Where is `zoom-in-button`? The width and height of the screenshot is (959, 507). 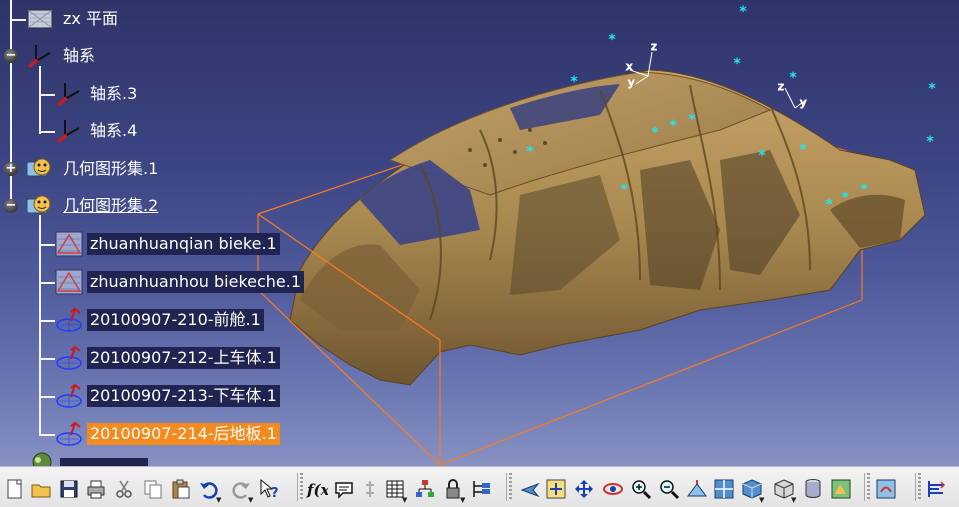
zoom-in-button is located at coordinates (641, 489).